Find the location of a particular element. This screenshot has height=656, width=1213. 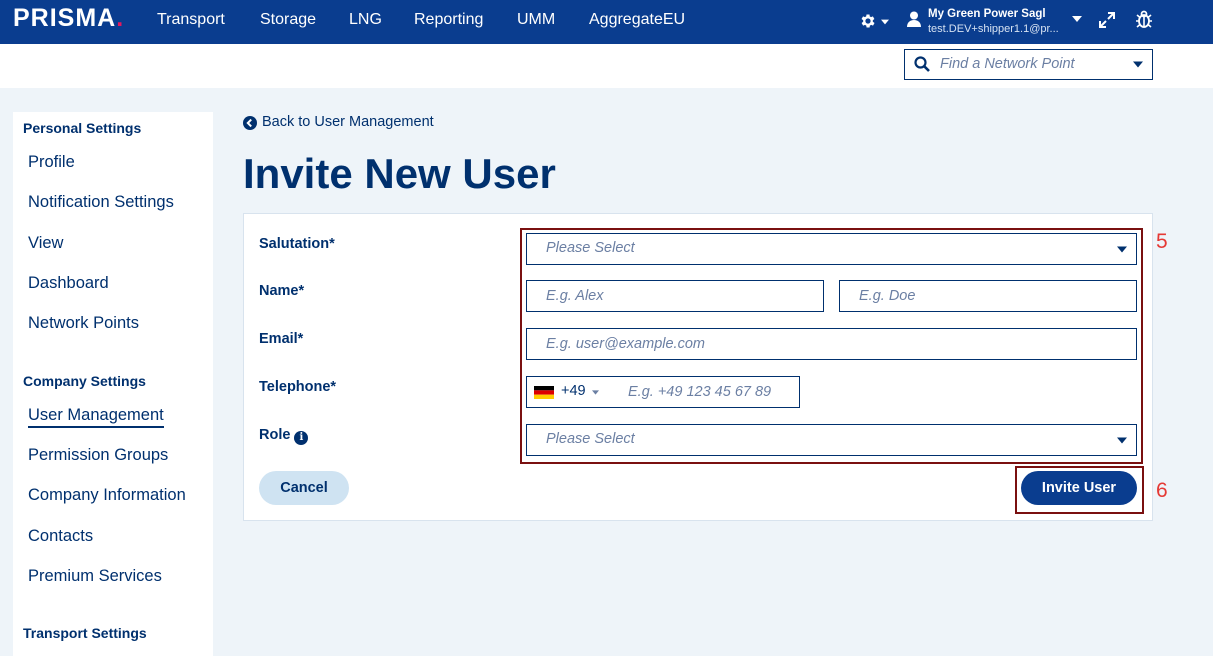

chevron-left-circle-icon is located at coordinates (250, 123).